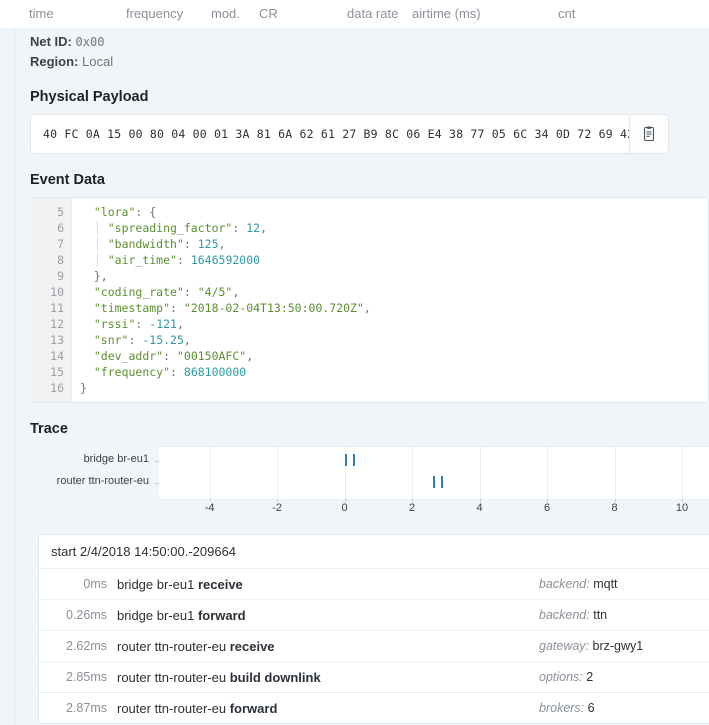 This screenshot has height=725, width=709. Describe the element at coordinates (369, 61) in the screenshot. I see `region-row: Region: Local` at that location.